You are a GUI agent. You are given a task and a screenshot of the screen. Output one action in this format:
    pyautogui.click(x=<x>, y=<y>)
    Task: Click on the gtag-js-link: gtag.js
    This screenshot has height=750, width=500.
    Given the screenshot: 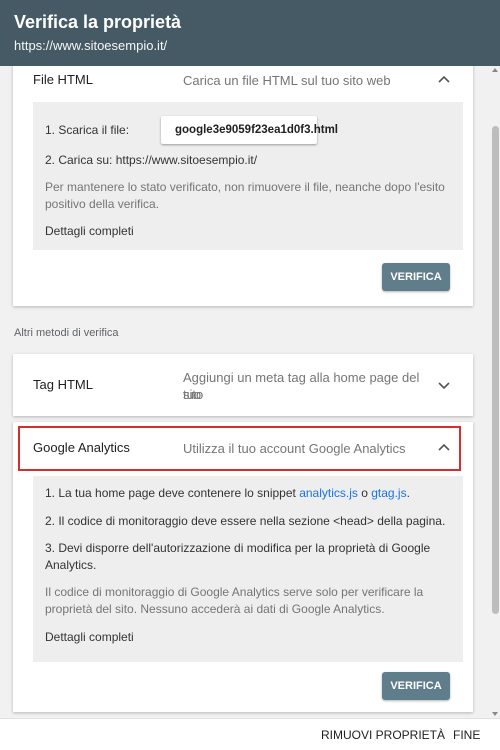 What is the action you would take?
    pyautogui.click(x=388, y=493)
    